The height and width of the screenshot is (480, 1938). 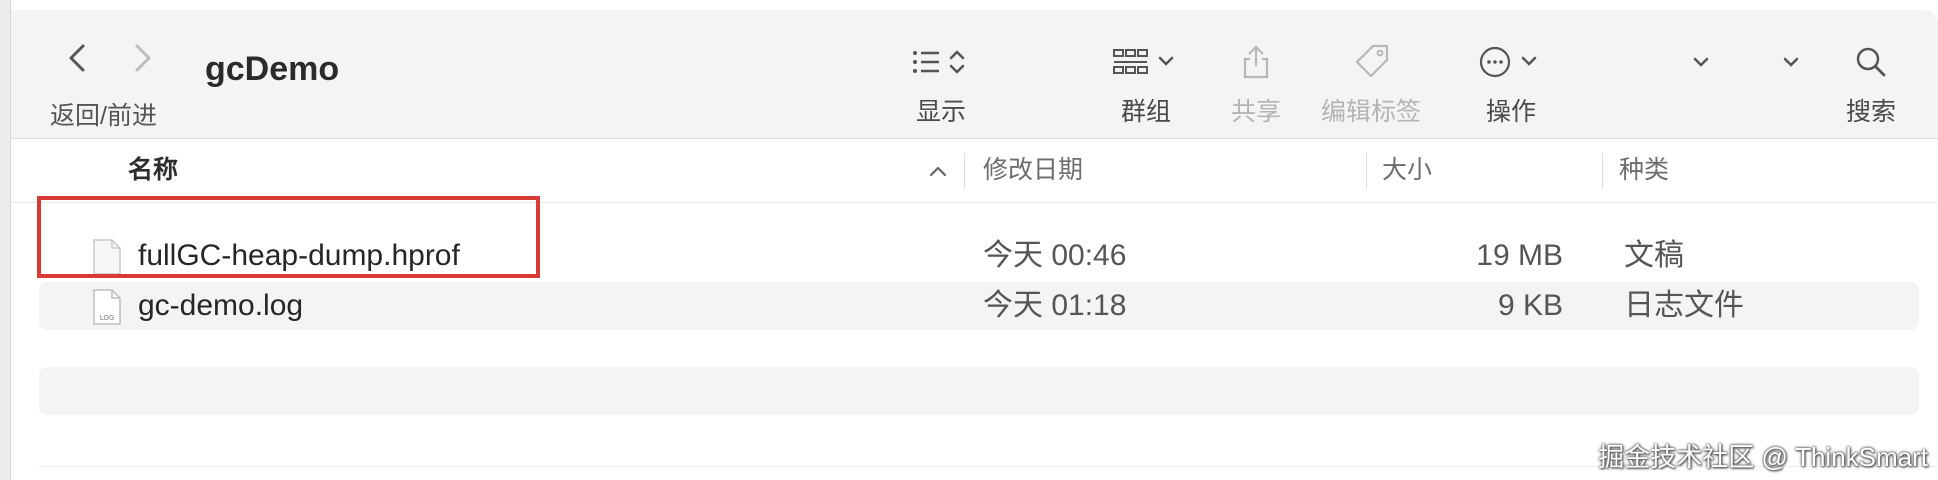 What do you see at coordinates (1256, 85) in the screenshot?
I see `share-button: 共享` at bounding box center [1256, 85].